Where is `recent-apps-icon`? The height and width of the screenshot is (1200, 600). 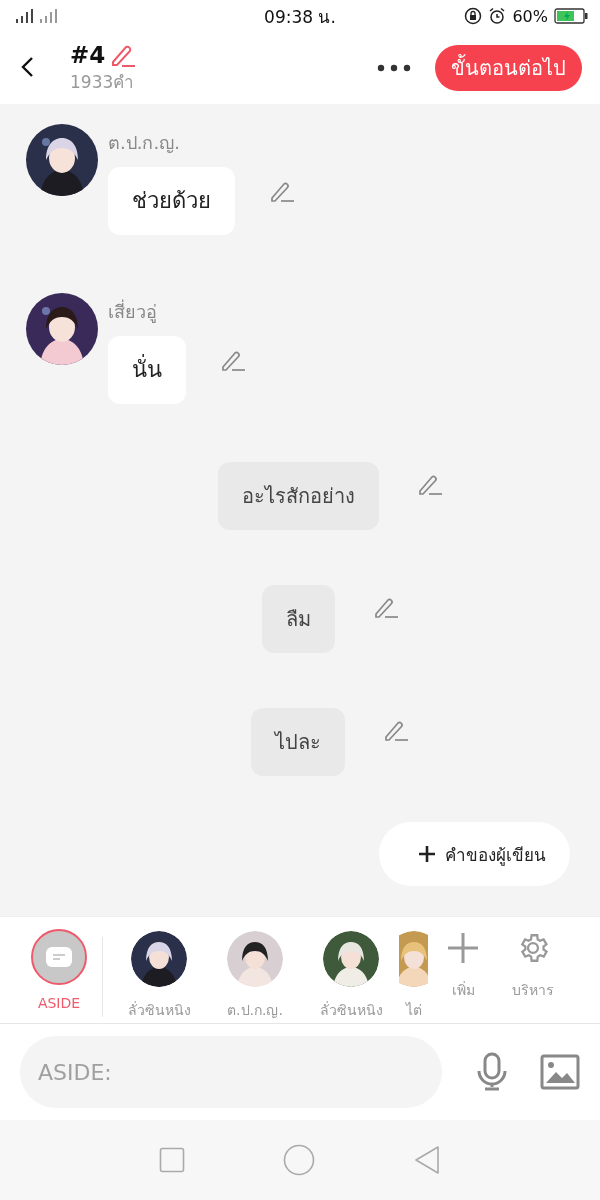
recent-apps-icon is located at coordinates (172, 1160).